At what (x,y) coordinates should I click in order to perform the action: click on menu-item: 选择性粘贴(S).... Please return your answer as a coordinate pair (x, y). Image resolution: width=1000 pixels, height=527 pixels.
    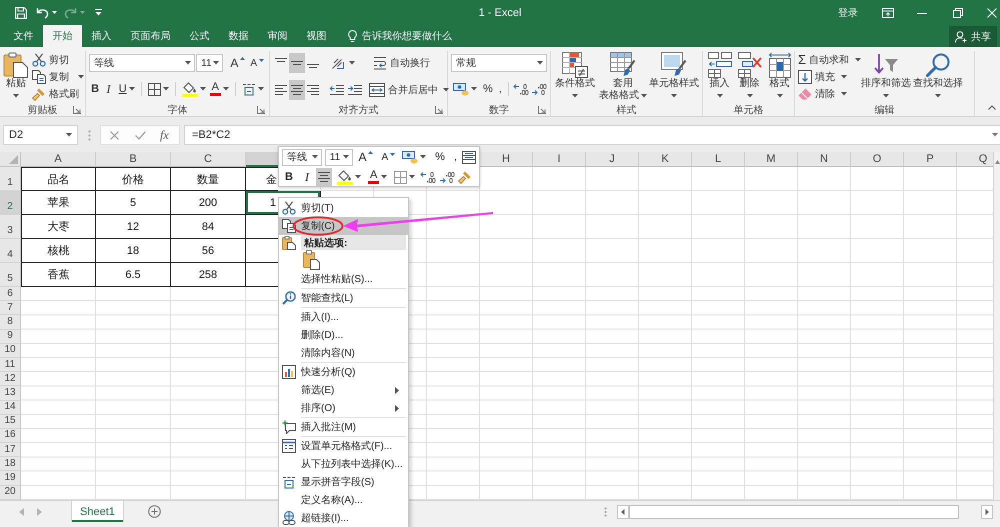
    Looking at the image, I should click on (343, 279).